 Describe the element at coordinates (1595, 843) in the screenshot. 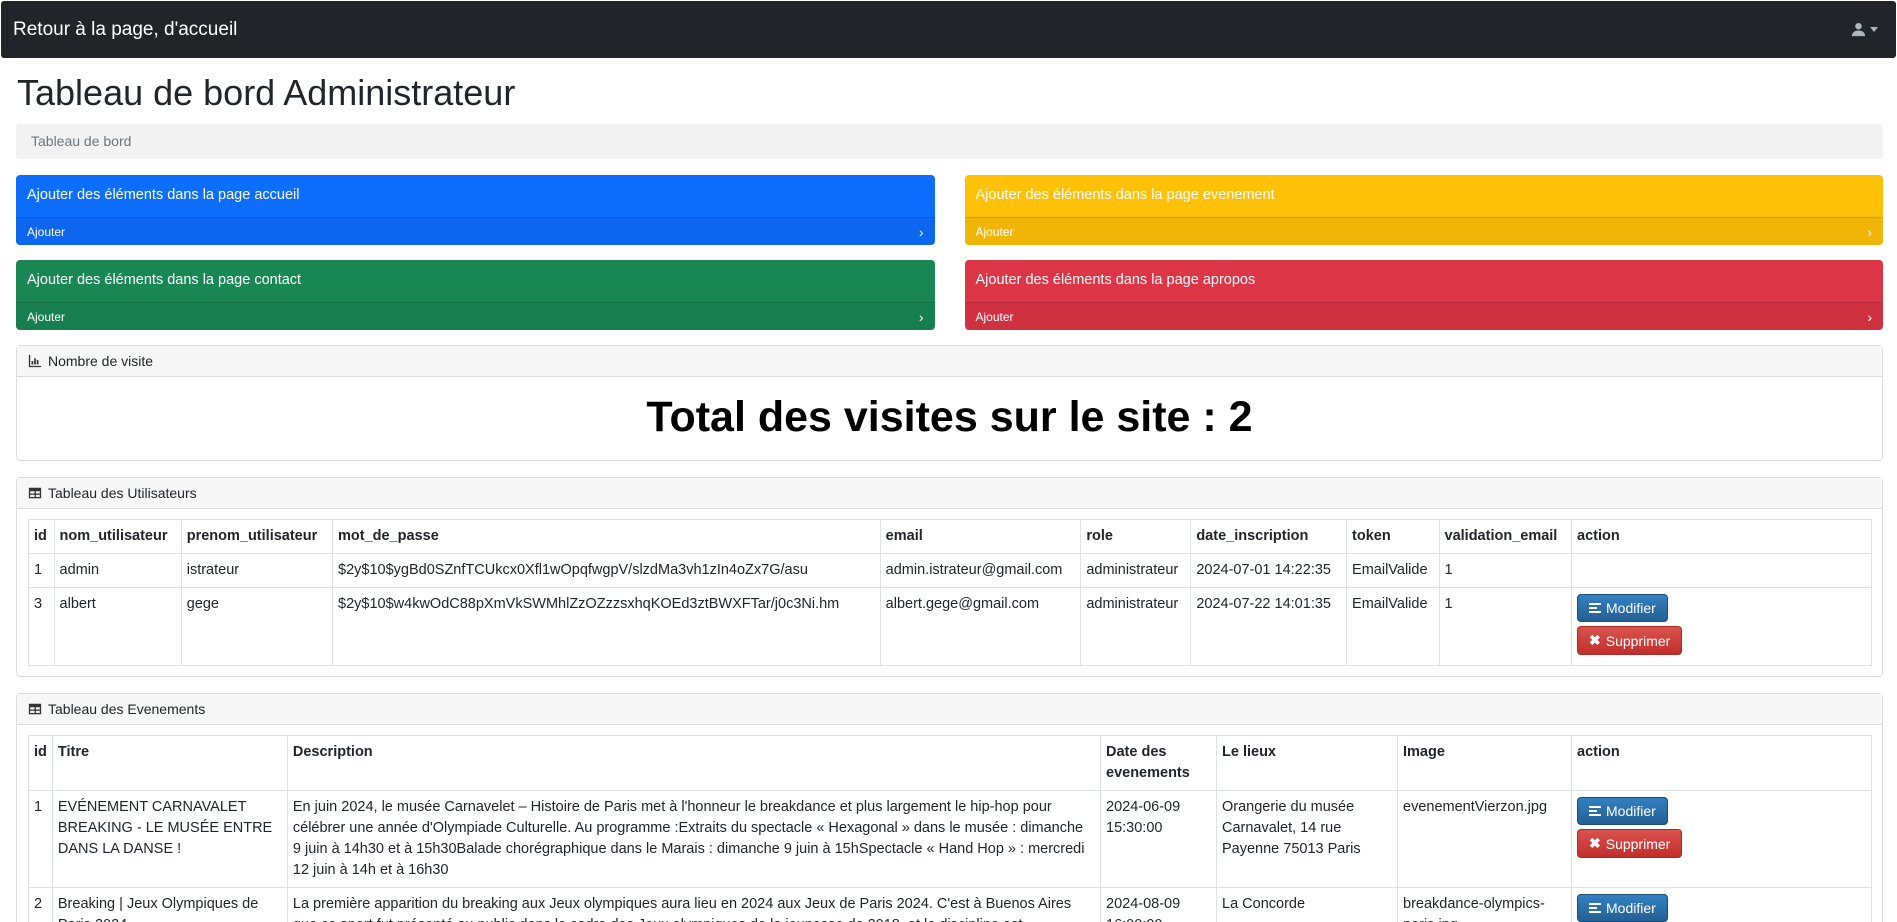

I see `close-icon: ✖` at that location.